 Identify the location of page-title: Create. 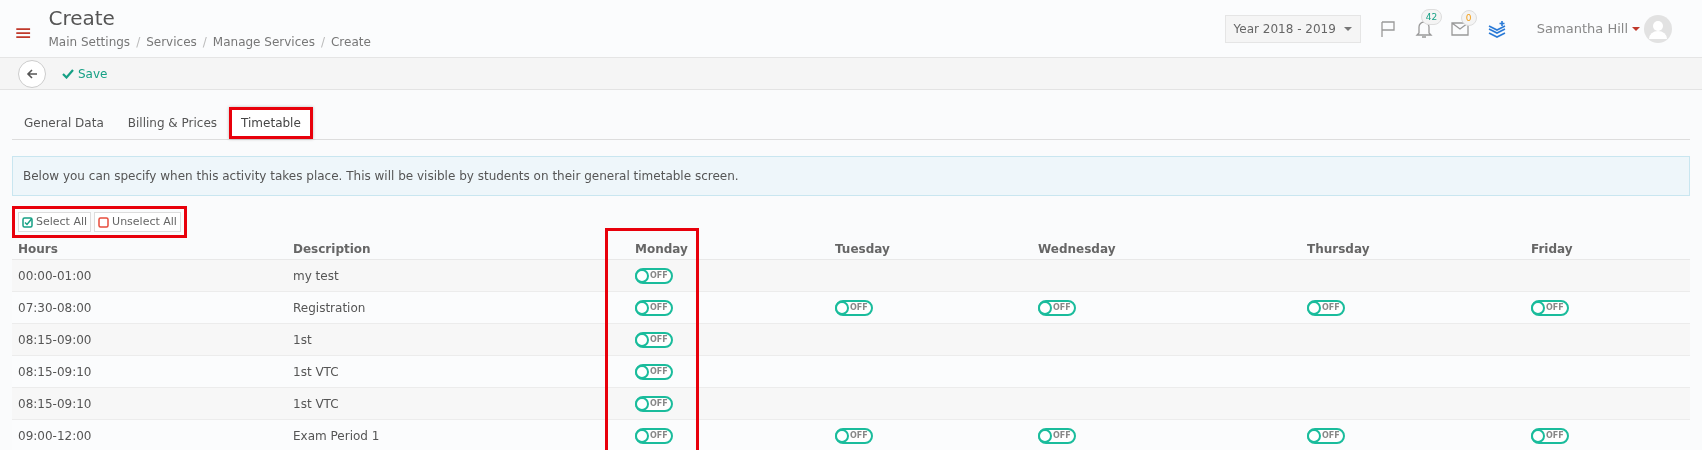
(82, 18).